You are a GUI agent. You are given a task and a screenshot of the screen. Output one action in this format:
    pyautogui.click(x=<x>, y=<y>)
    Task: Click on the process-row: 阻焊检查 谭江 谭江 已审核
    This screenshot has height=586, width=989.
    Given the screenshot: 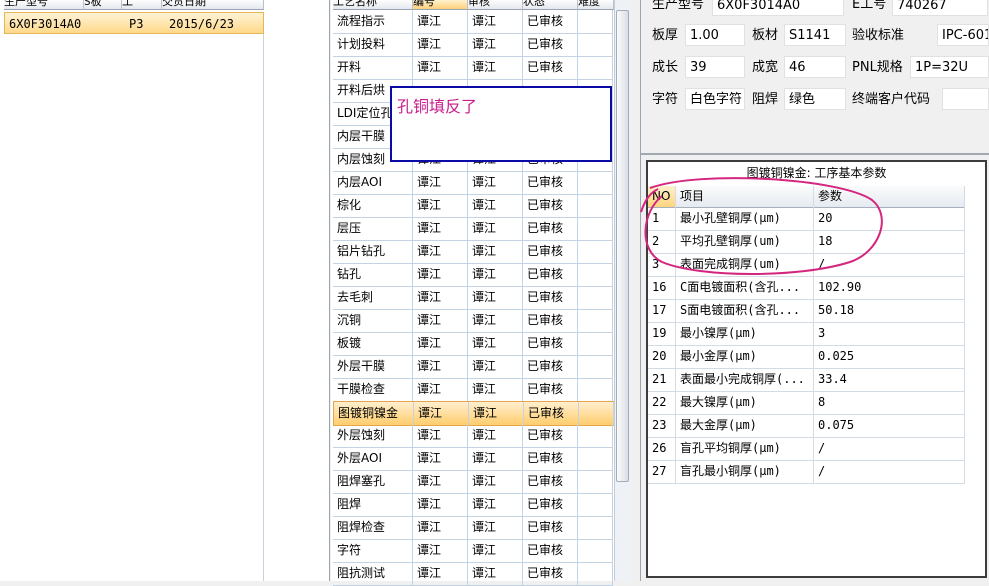 What is the action you would take?
    pyautogui.click(x=473, y=528)
    